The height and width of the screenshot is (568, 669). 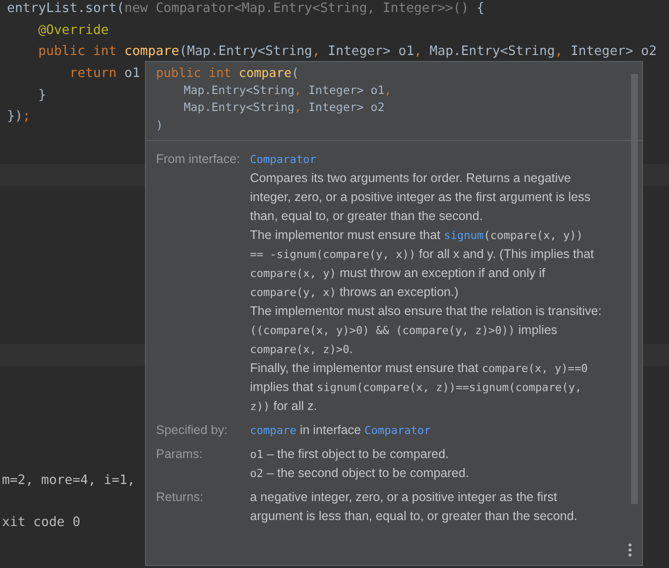 What do you see at coordinates (426, 330) in the screenshot?
I see `doc-paragraph: The implementor must also ensure that the relation is transitive: ((compare(x, y)>0) && (compare(y, z)>0)) implies compare(x, z)>0.` at bounding box center [426, 330].